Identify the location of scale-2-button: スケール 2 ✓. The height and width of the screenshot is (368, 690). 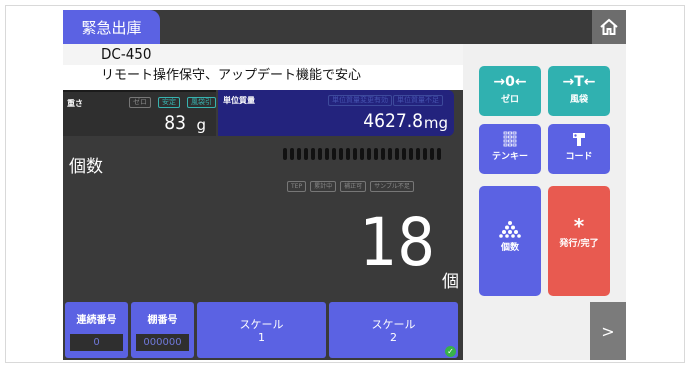
(393, 330).